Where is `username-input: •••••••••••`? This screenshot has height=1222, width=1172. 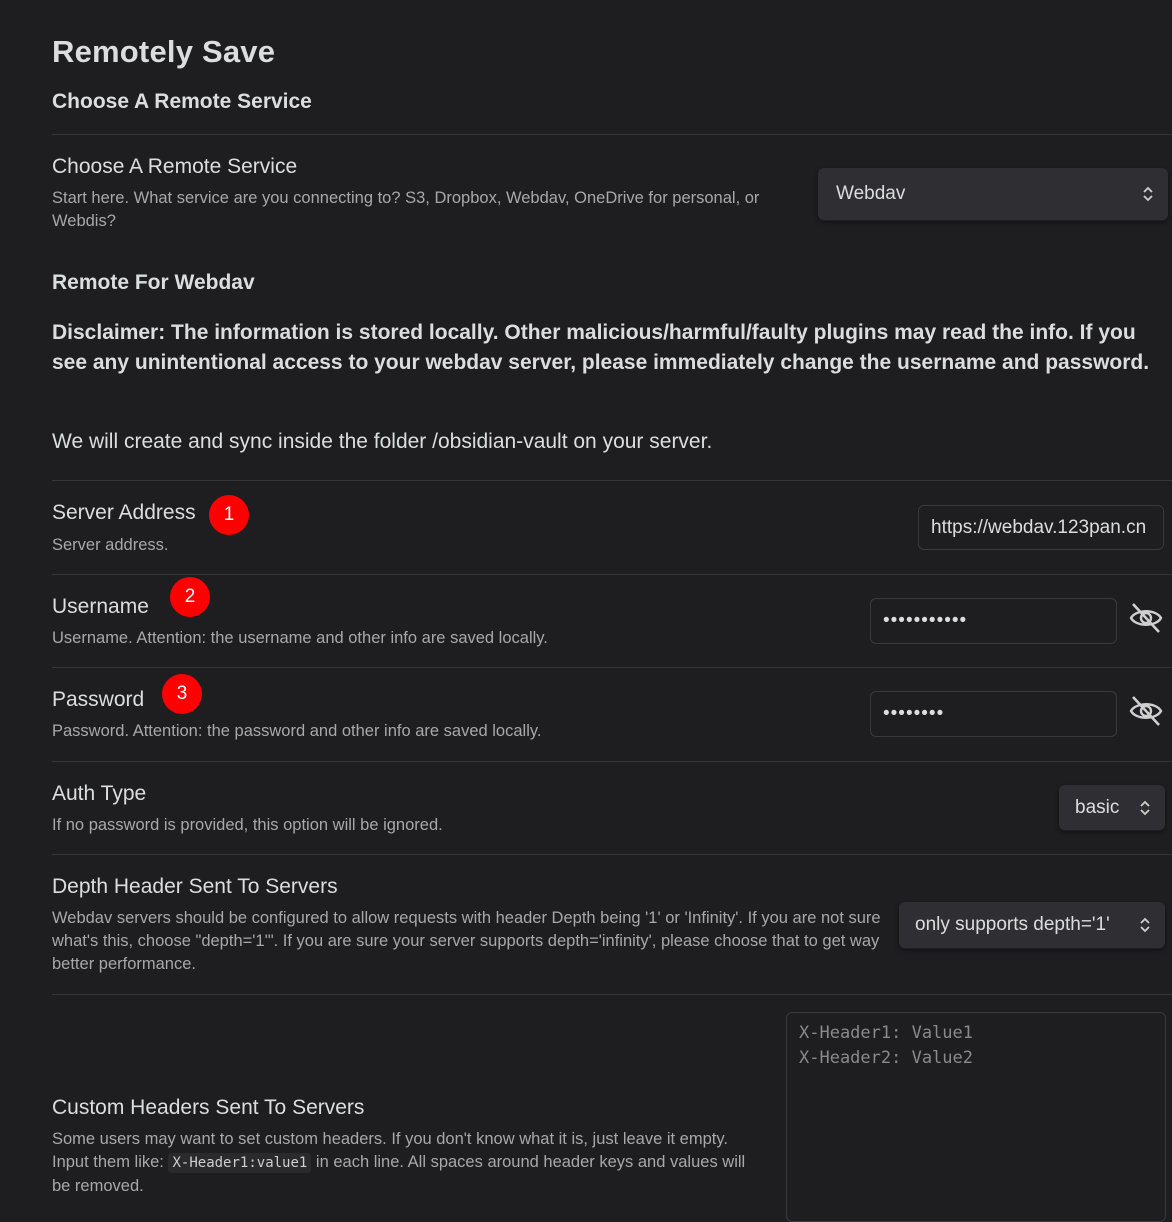
username-input: ••••••••••• is located at coordinates (993, 621).